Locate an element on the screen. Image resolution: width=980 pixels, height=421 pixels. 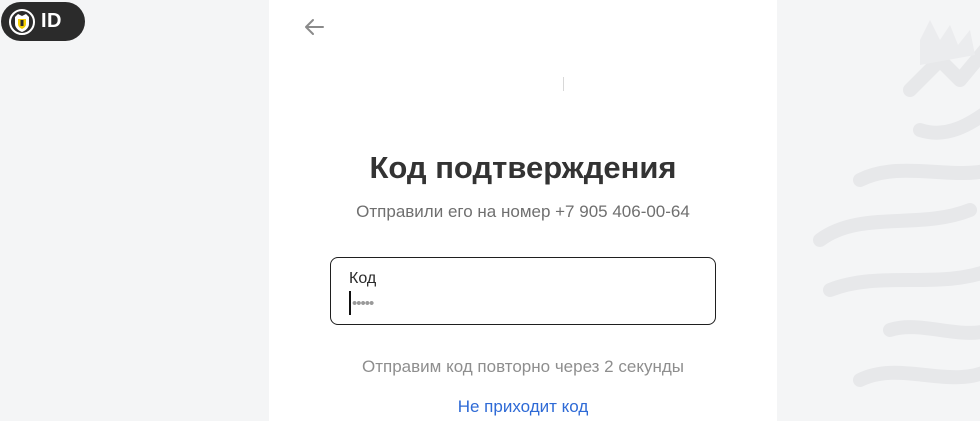
text-caret is located at coordinates (350, 303).